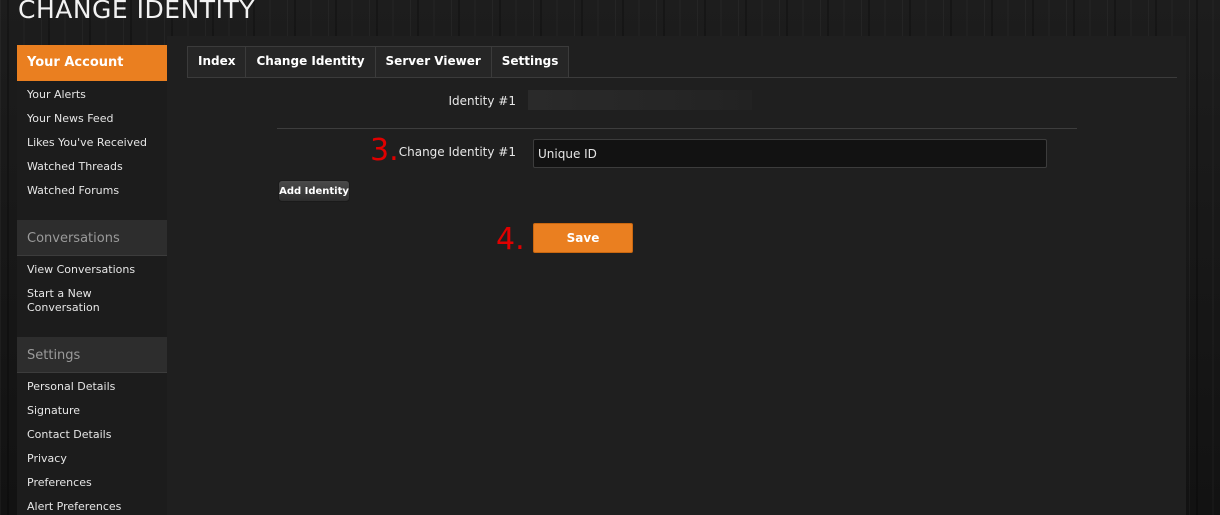 This screenshot has width=1220, height=515. I want to click on sidebar-header-conversations: Conversations, so click(92, 238).